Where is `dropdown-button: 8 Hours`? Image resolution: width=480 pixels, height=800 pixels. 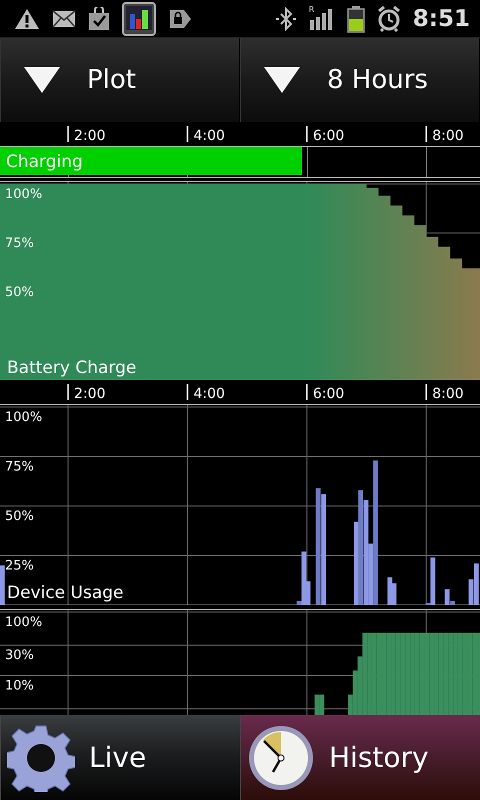 dropdown-button: 8 Hours is located at coordinates (360, 80).